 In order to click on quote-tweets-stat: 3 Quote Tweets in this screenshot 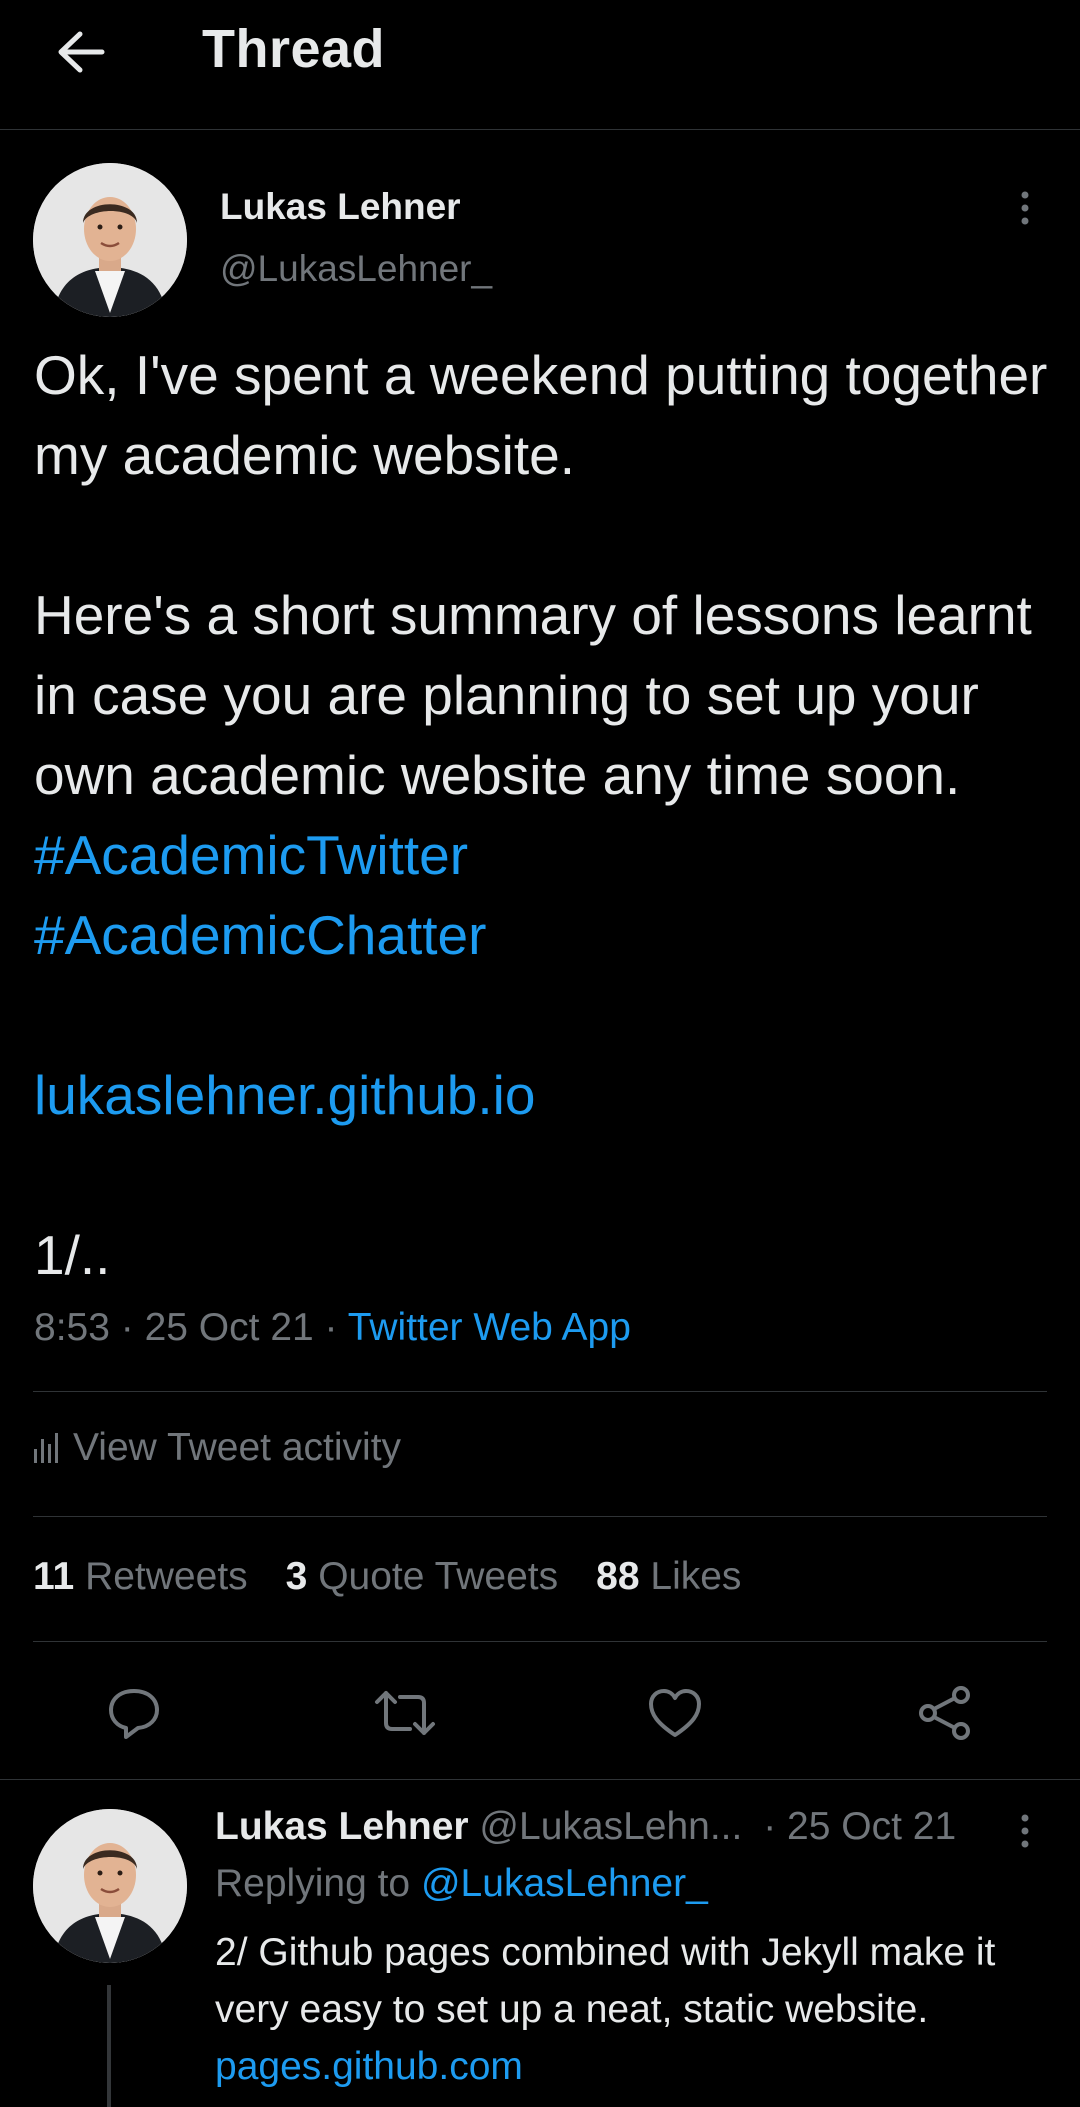, I will do `click(422, 1577)`.